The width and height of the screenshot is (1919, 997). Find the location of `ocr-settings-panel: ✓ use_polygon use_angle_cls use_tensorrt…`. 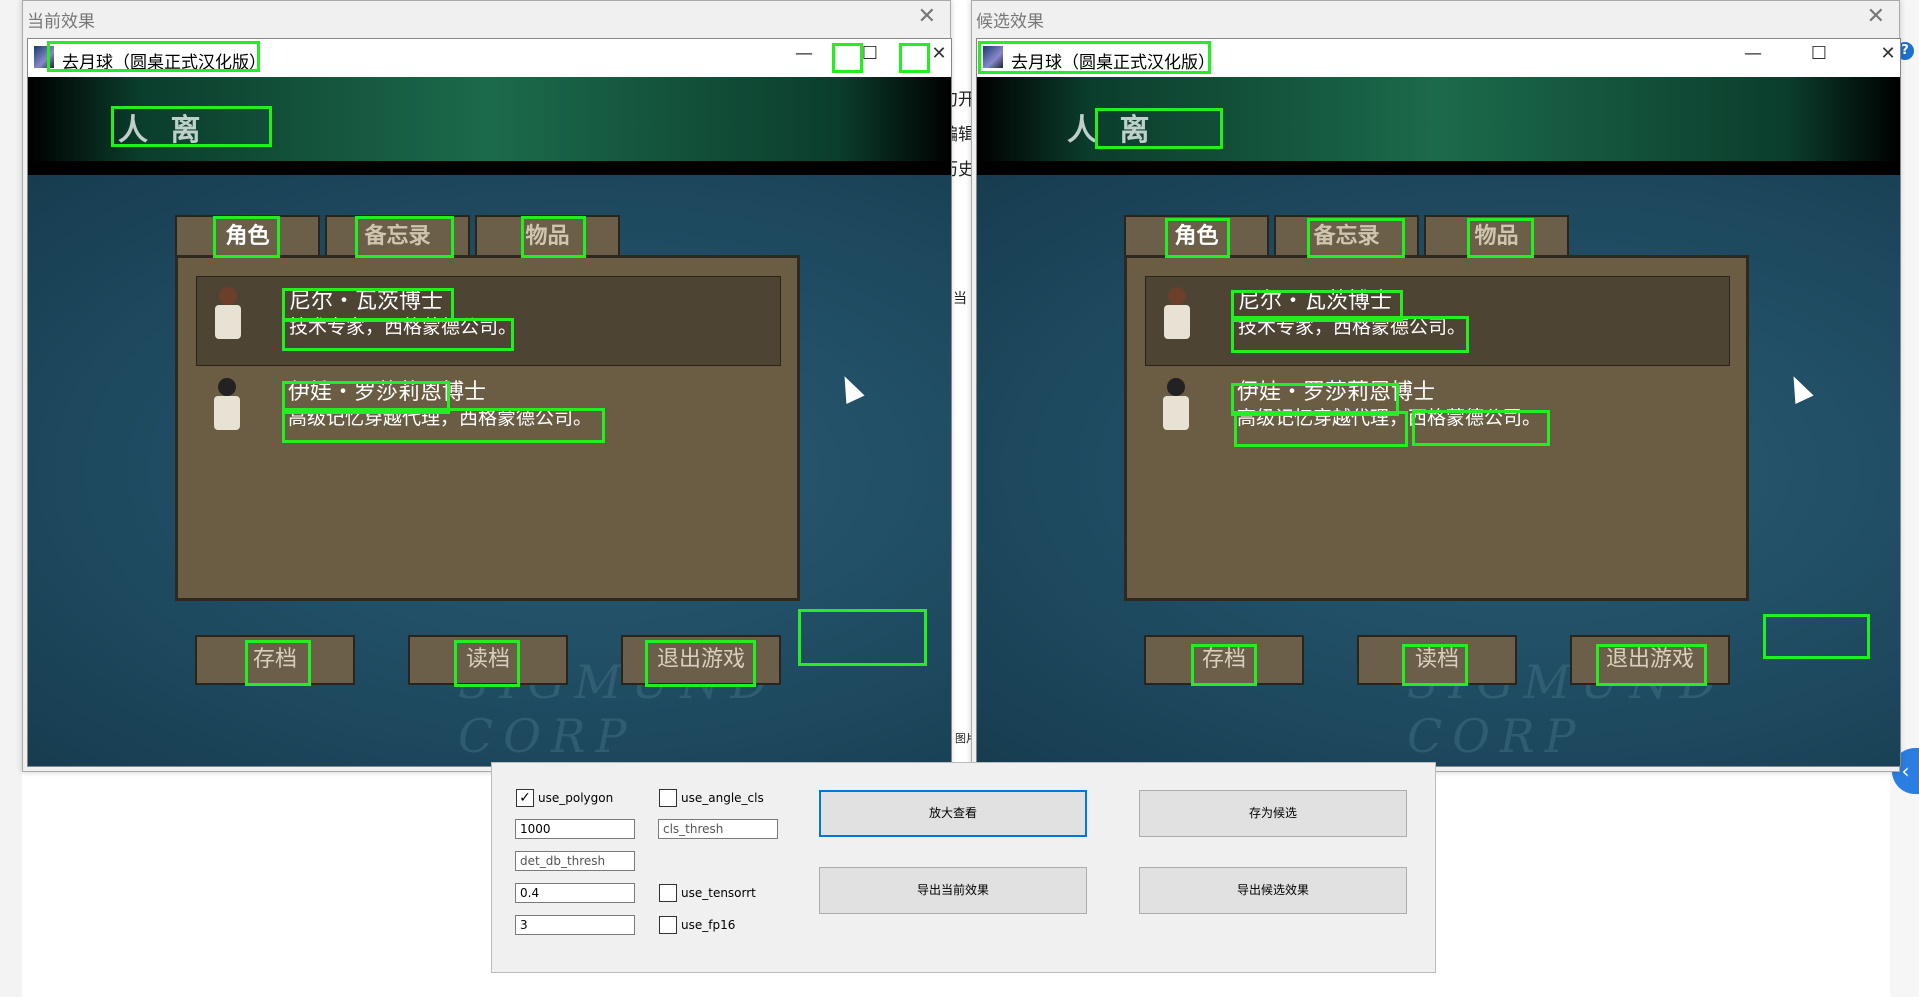

ocr-settings-panel: ✓ use_polygon use_angle_cls use_tensorrt… is located at coordinates (963, 867).